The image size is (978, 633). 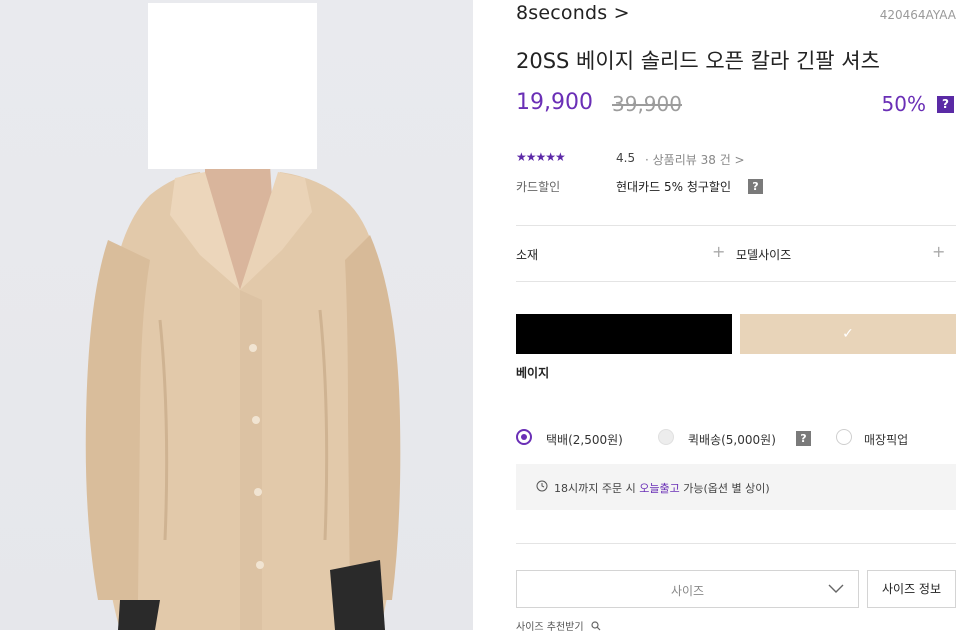 What do you see at coordinates (542, 486) in the screenshot?
I see `clock-icon` at bounding box center [542, 486].